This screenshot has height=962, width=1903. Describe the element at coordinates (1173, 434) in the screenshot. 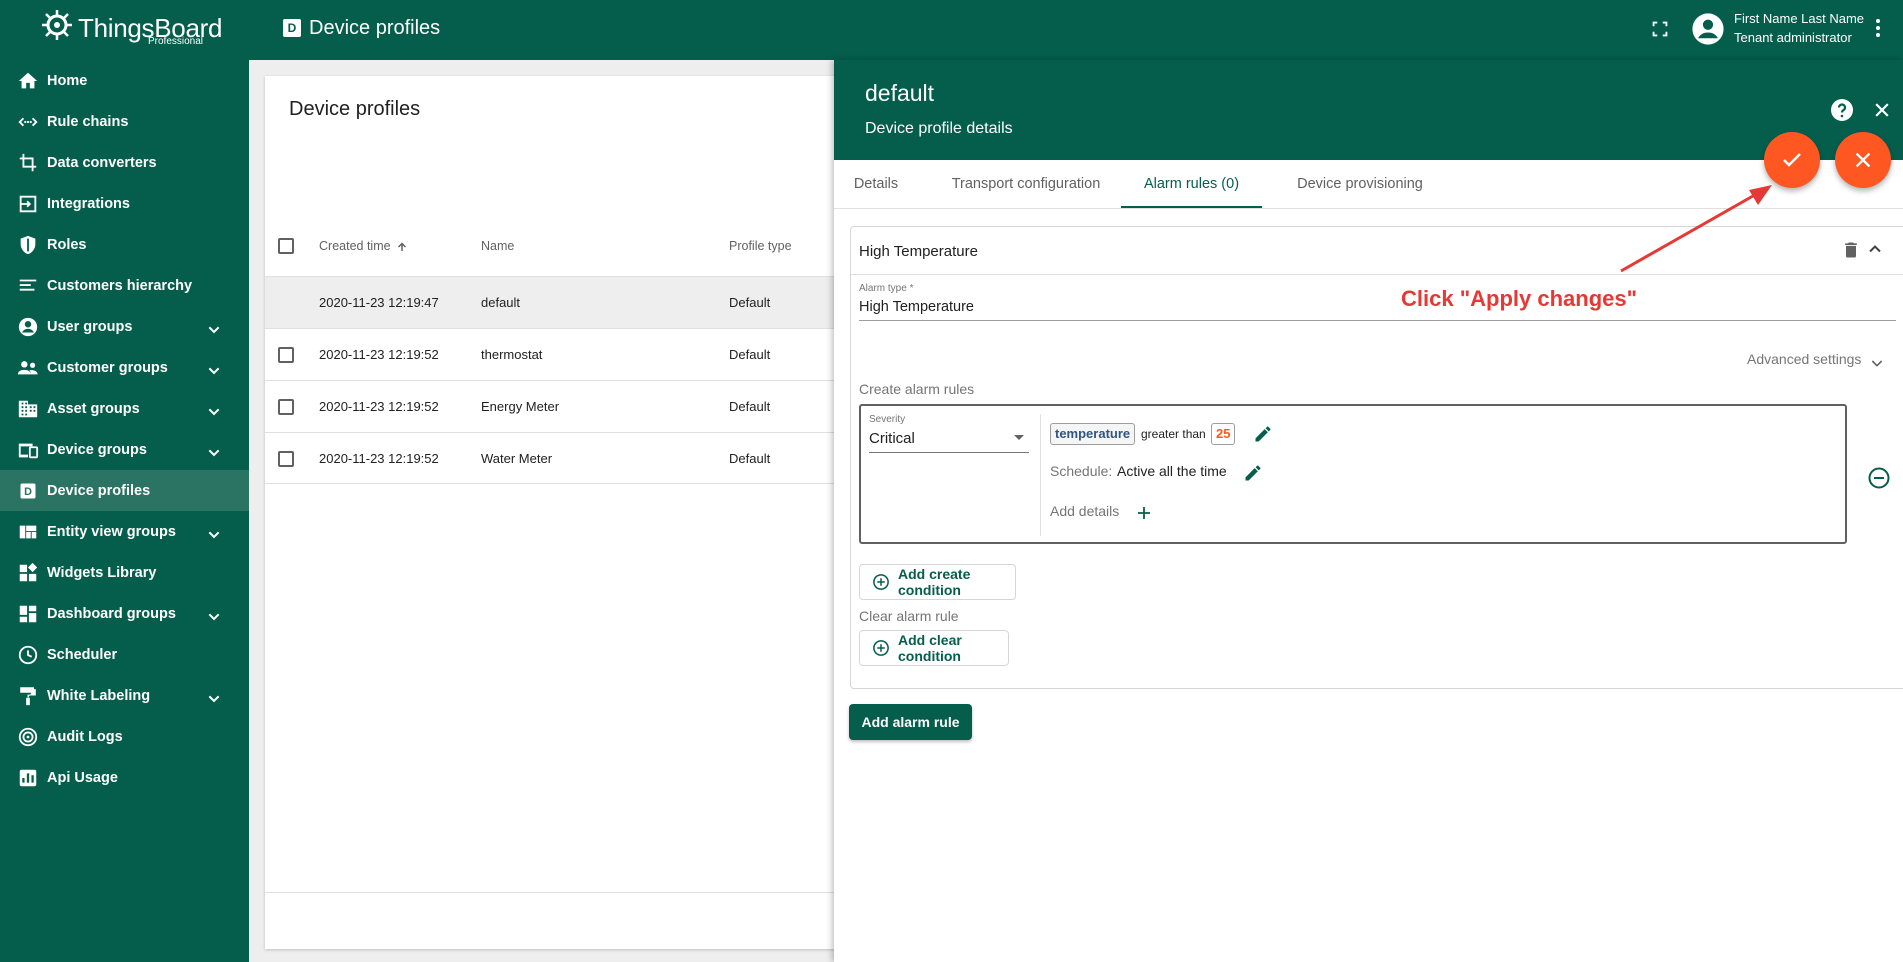

I see `condition-operator: greater than` at that location.